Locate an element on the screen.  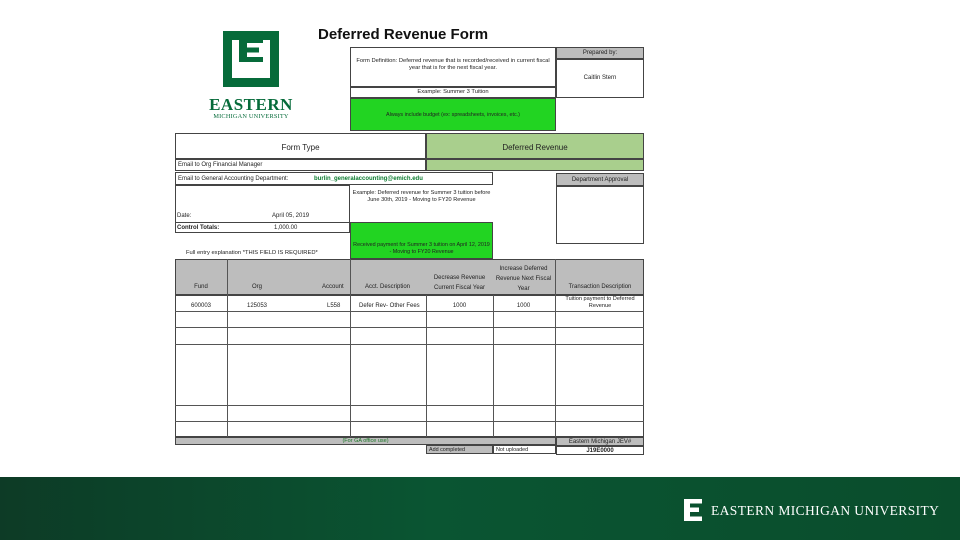
cell-decrease: 1000 is located at coordinates (459, 306).